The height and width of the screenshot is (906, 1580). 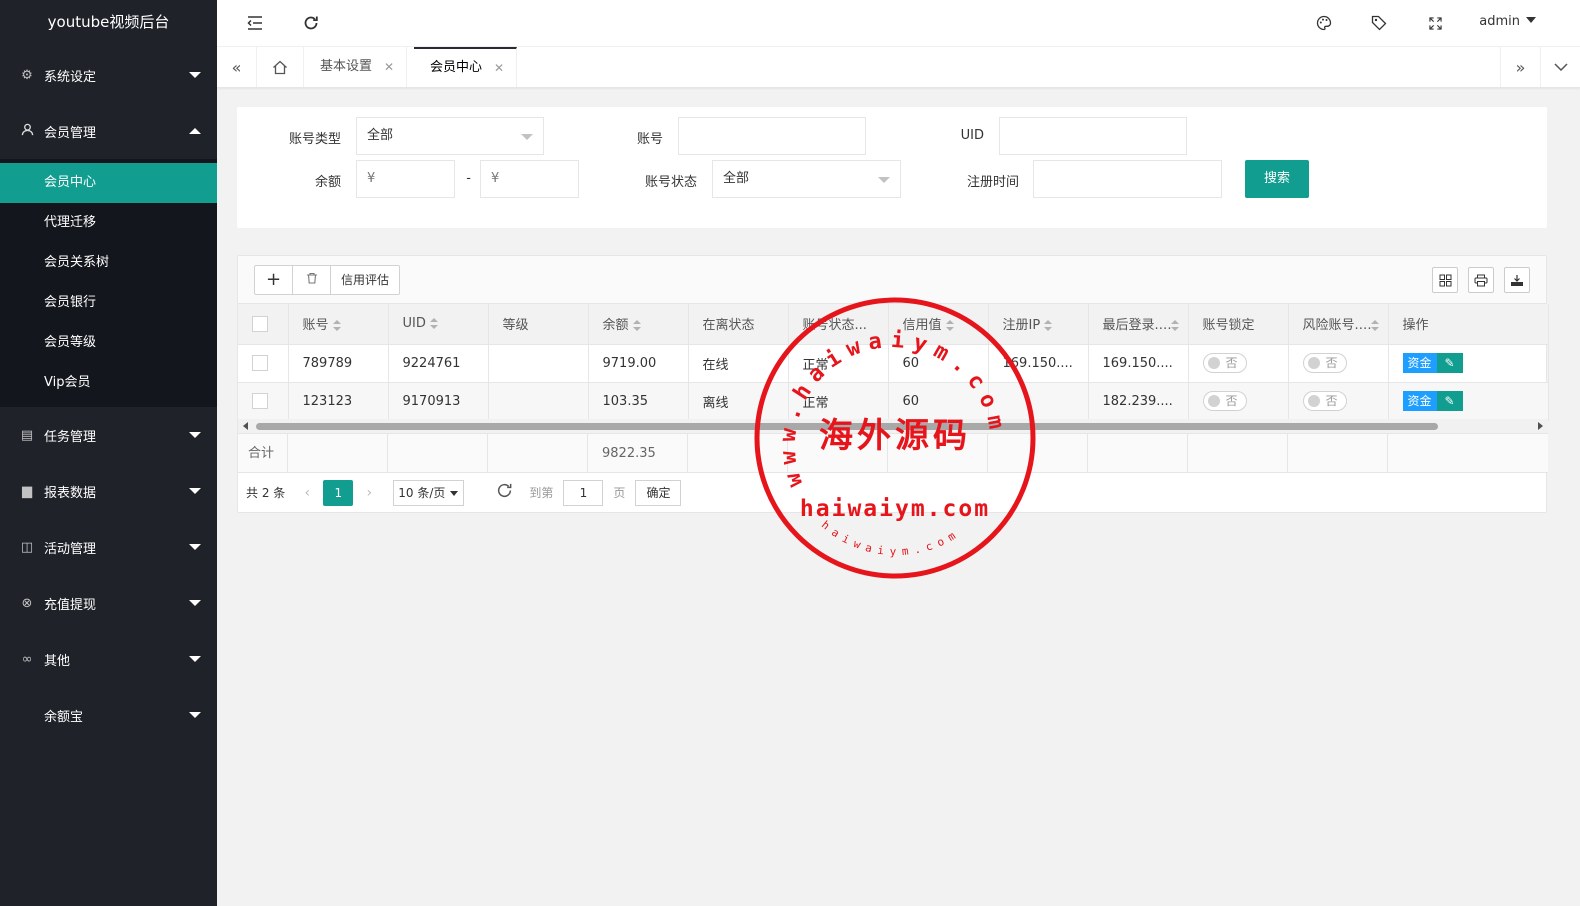 I want to click on col-uid: UID, so click(x=438, y=324).